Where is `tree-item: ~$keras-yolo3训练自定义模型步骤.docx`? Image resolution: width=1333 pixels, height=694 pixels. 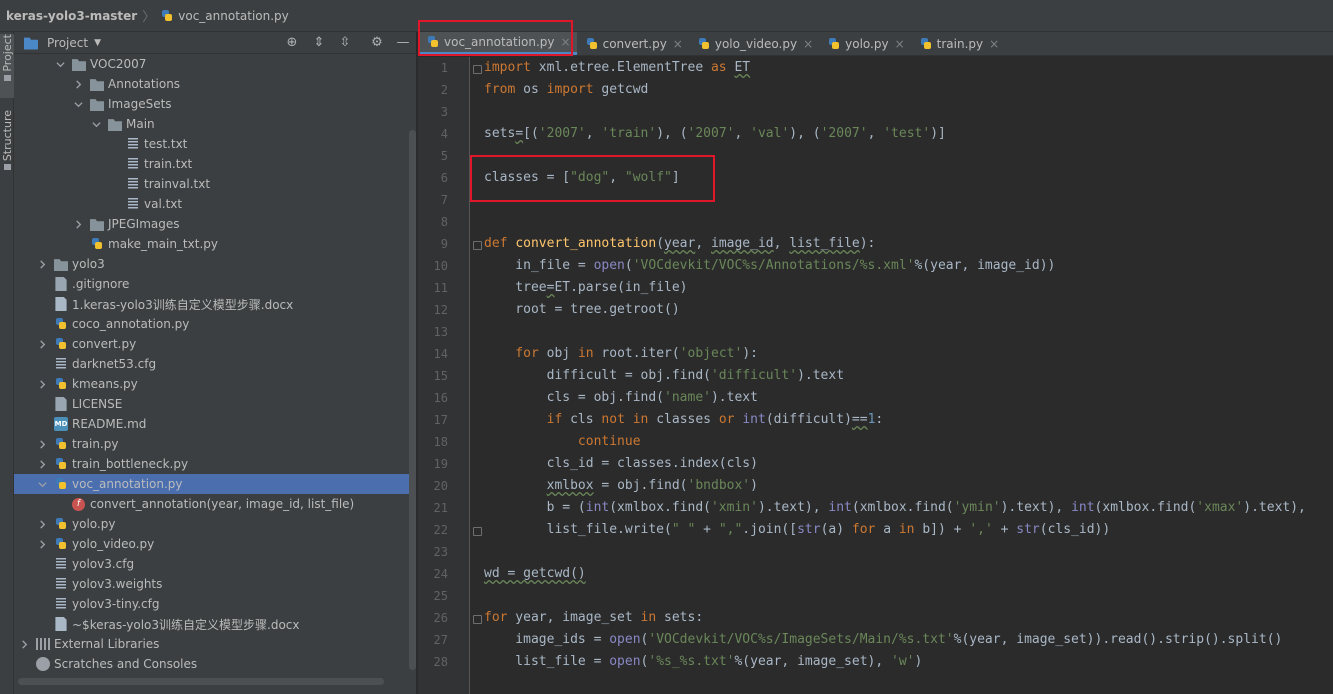 tree-item: ~$keras-yolo3训练自定义模型步骤.docx is located at coordinates (215, 624).